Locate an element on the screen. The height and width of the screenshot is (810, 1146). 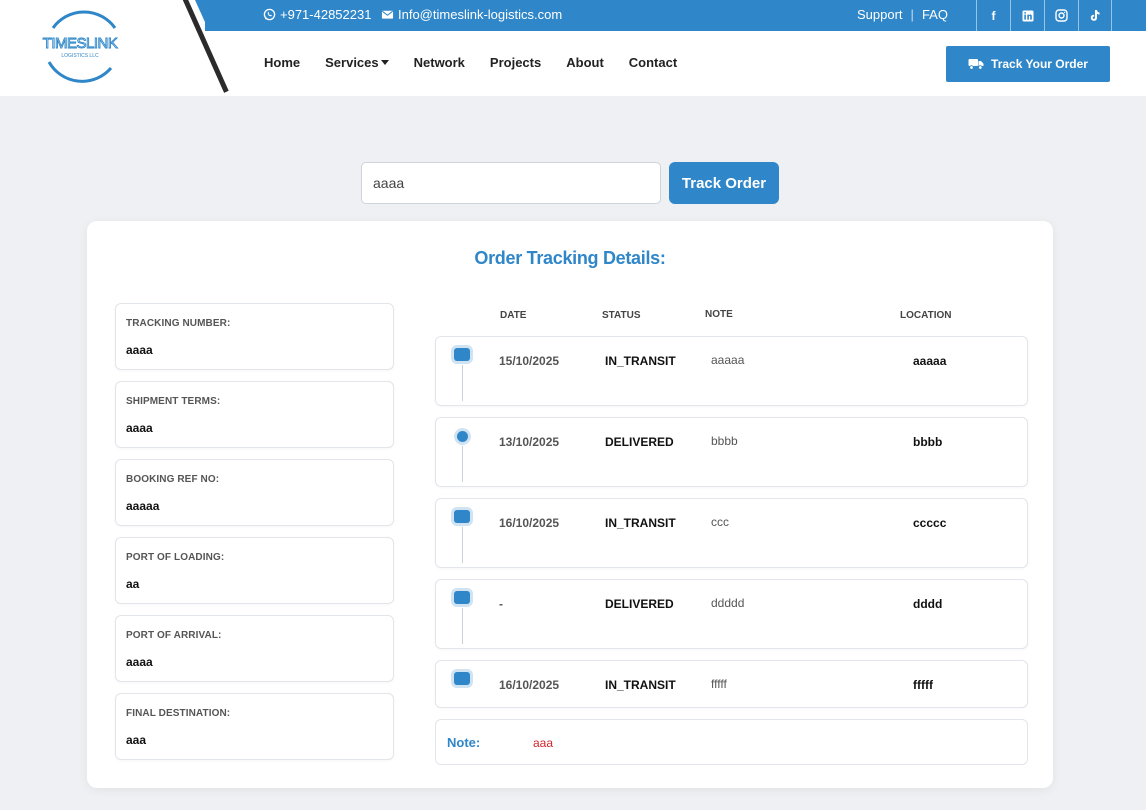
info-value: aaa is located at coordinates (136, 740).